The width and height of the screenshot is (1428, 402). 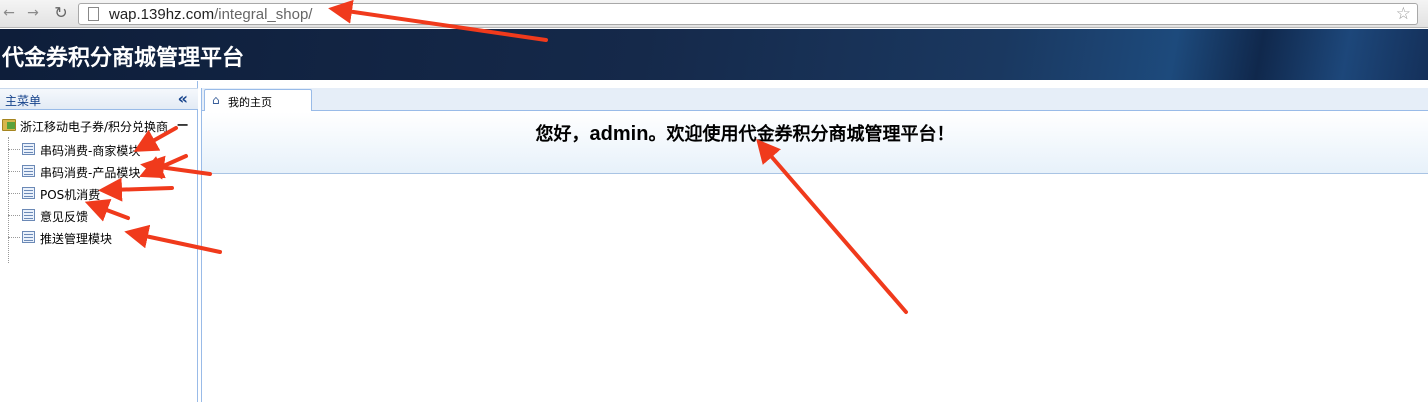 I want to click on welcome-message: 您好，admin。欢迎使用代金券积分商城管理平台！, so click(x=745, y=133).